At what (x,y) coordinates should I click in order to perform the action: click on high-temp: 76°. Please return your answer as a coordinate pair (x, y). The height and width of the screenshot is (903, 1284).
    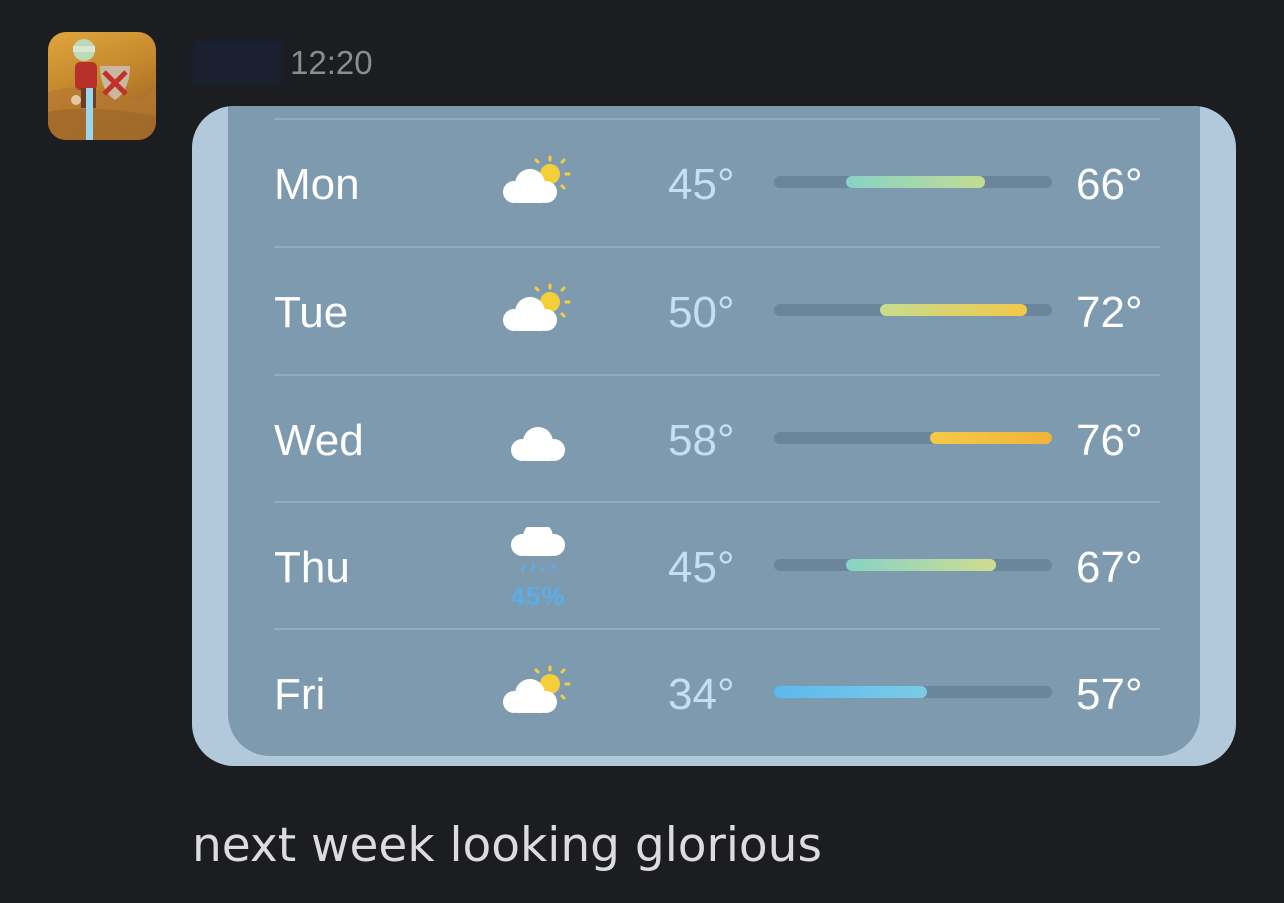
    Looking at the image, I should click on (1109, 440).